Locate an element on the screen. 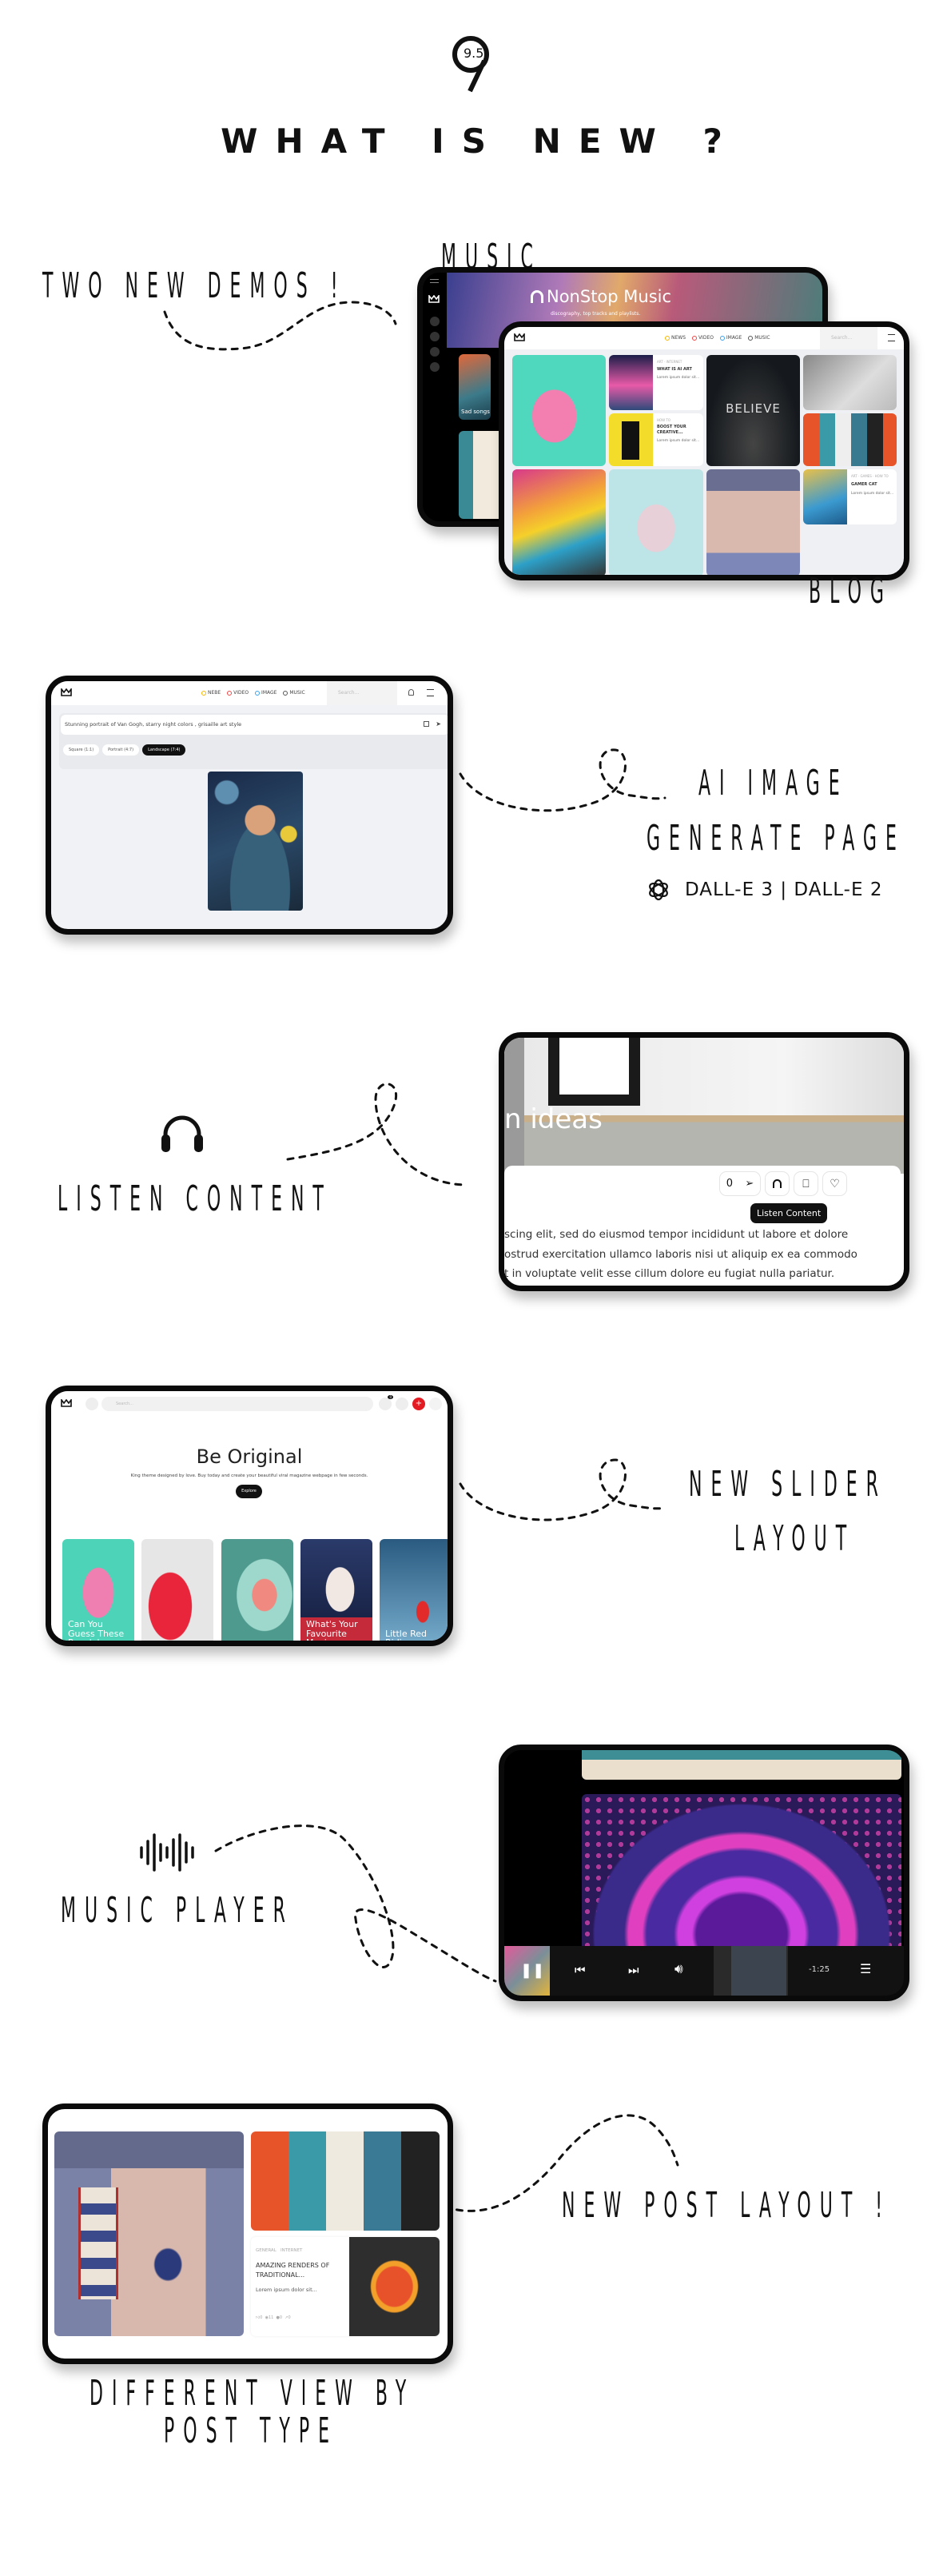  waveform-icon is located at coordinates (167, 1852).